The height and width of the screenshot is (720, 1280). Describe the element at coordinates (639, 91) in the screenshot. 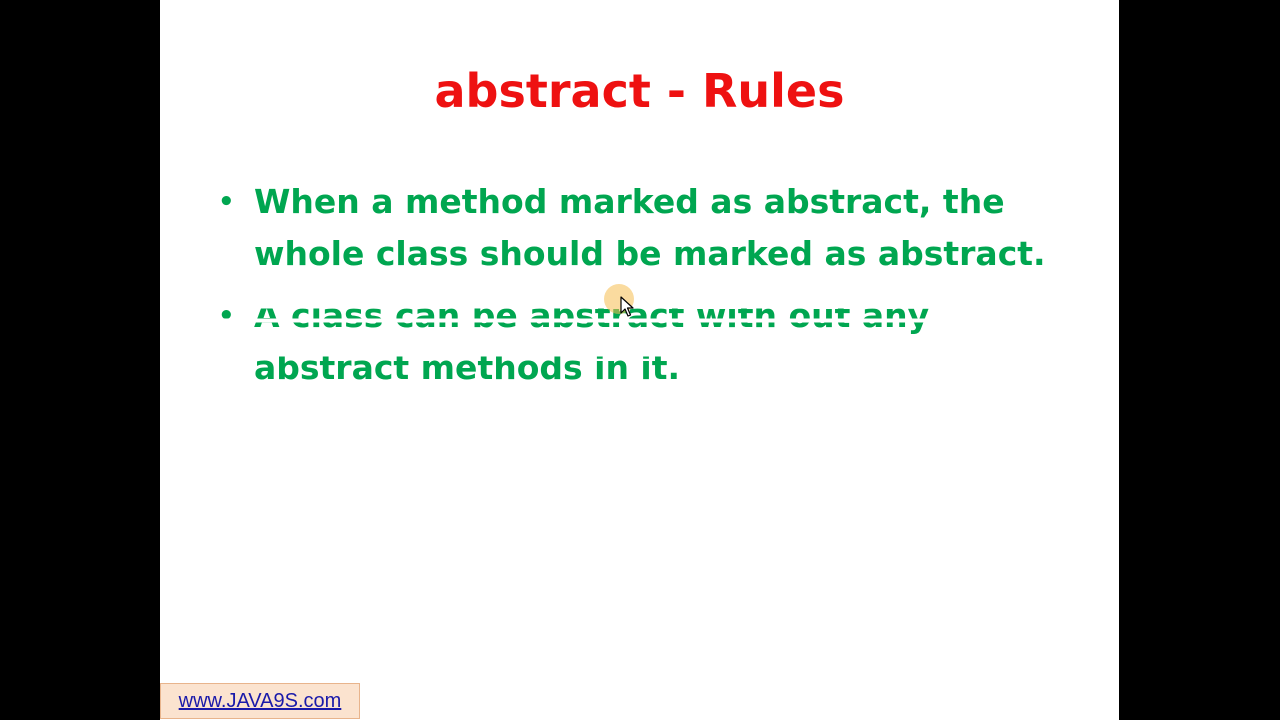

I see `slide-title: abstract - Rules` at that location.